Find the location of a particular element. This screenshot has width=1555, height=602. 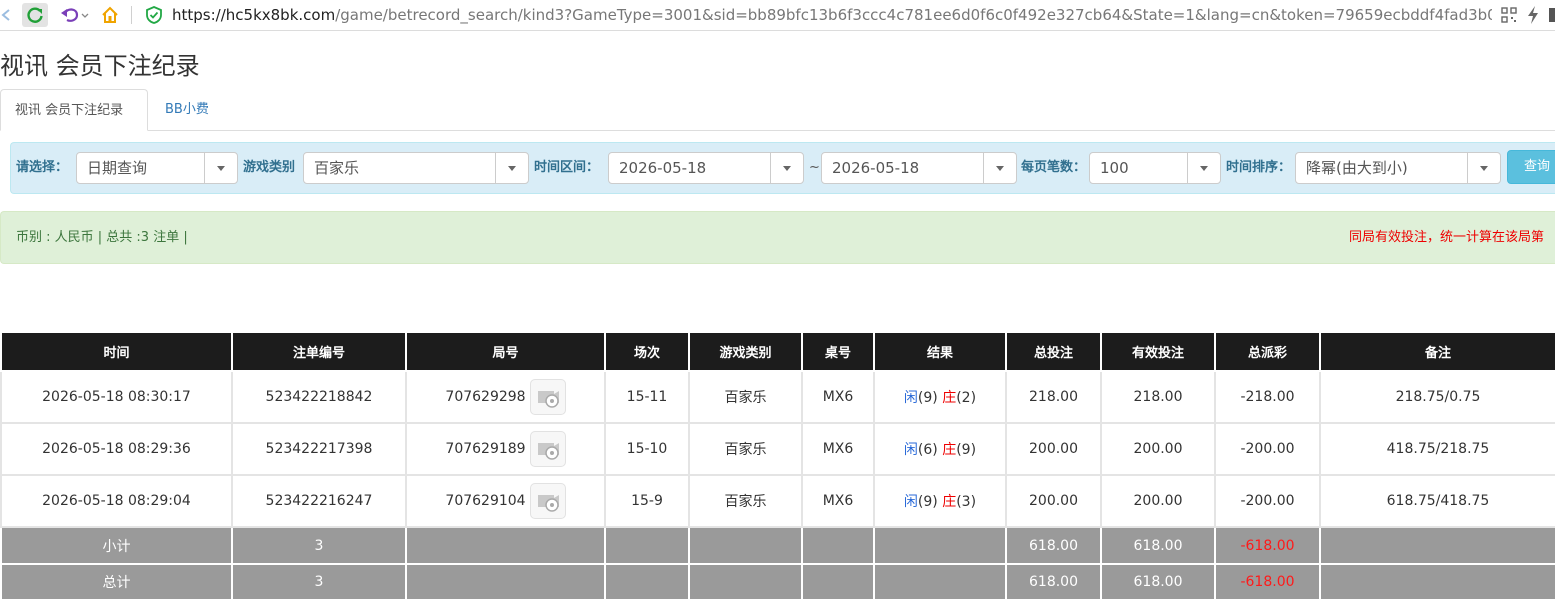

shield-icon is located at coordinates (154, 15).